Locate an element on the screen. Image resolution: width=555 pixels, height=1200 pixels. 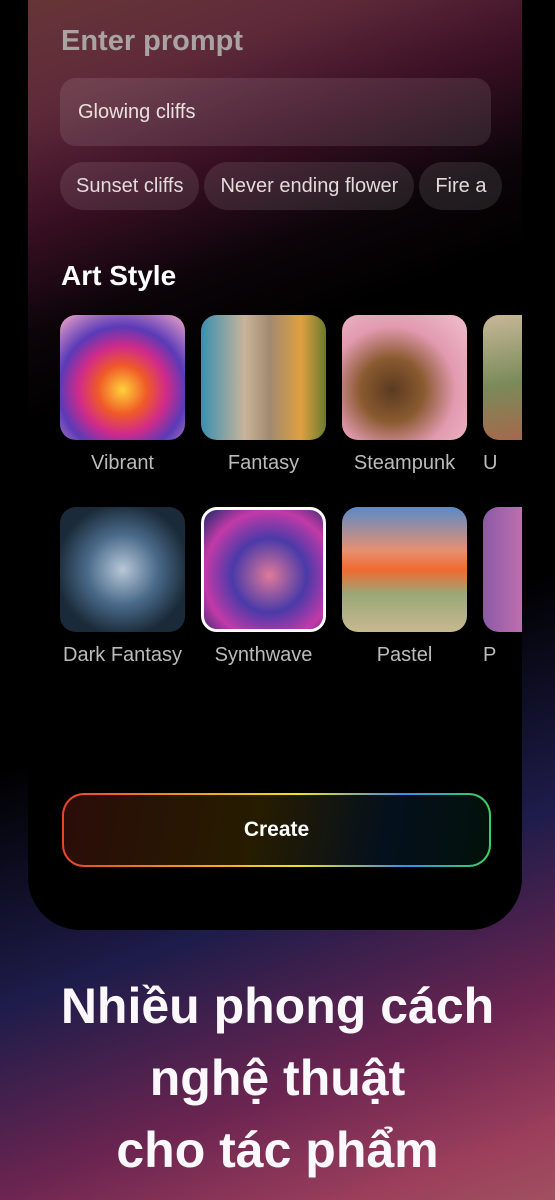
style-dark-fantasy: Dark Fantasy is located at coordinates (122, 587).